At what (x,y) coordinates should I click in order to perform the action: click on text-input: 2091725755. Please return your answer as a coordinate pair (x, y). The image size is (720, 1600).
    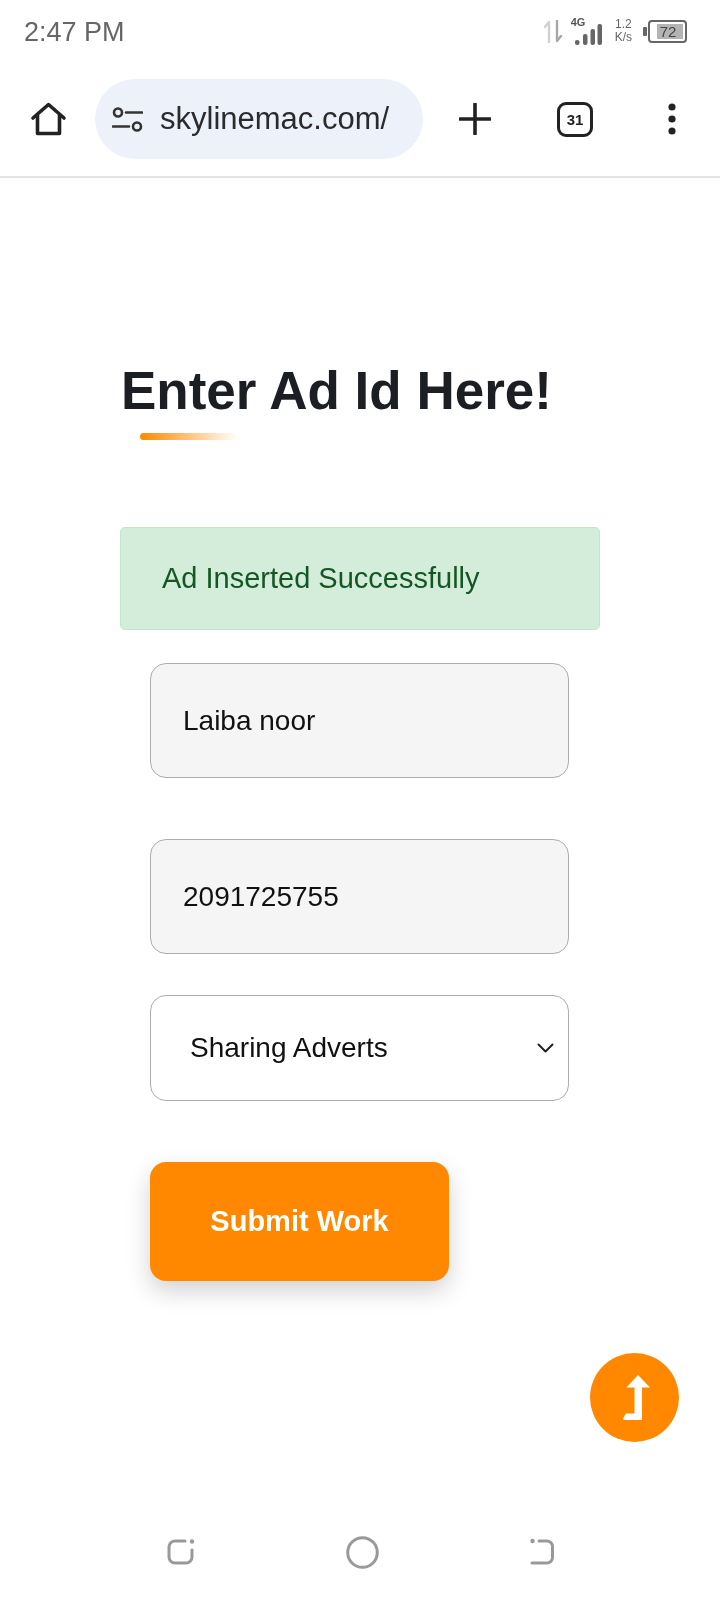
    Looking at the image, I should click on (359, 896).